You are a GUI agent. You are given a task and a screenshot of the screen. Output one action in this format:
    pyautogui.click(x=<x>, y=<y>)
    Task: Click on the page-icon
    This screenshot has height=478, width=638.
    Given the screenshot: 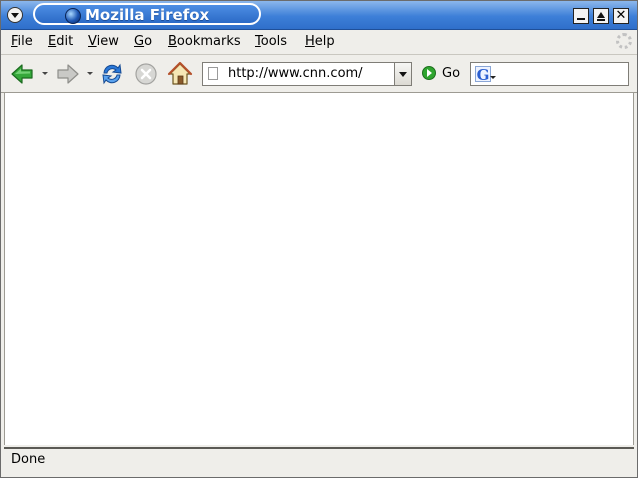 What is the action you would take?
    pyautogui.click(x=213, y=73)
    